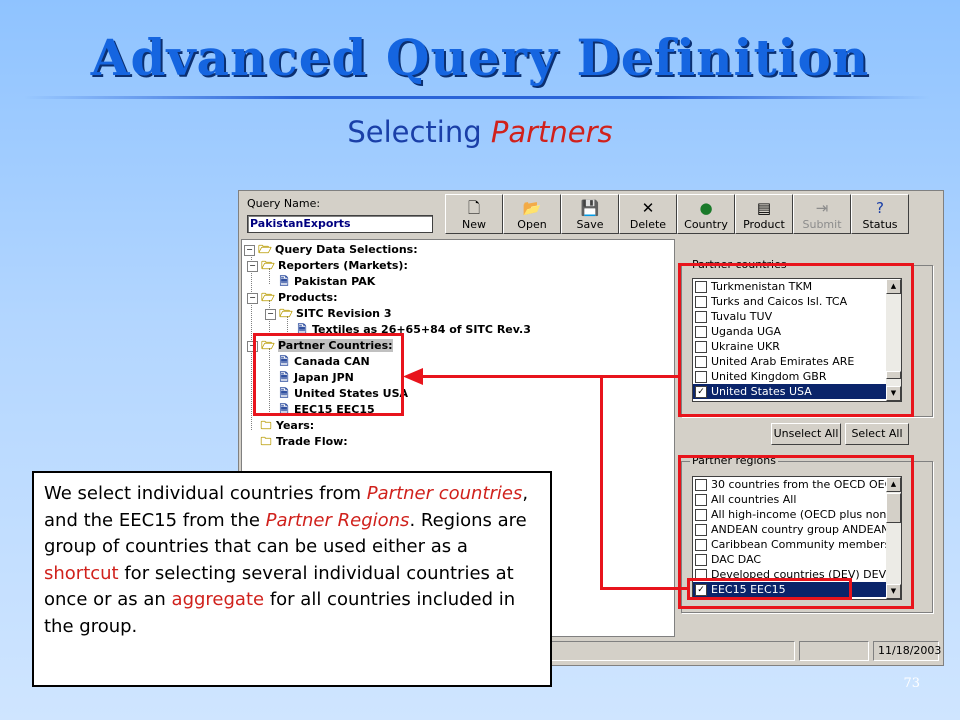 This screenshot has height=720, width=960. Describe the element at coordinates (205, 493) in the screenshot. I see `note-text: We select individual countries from` at that location.